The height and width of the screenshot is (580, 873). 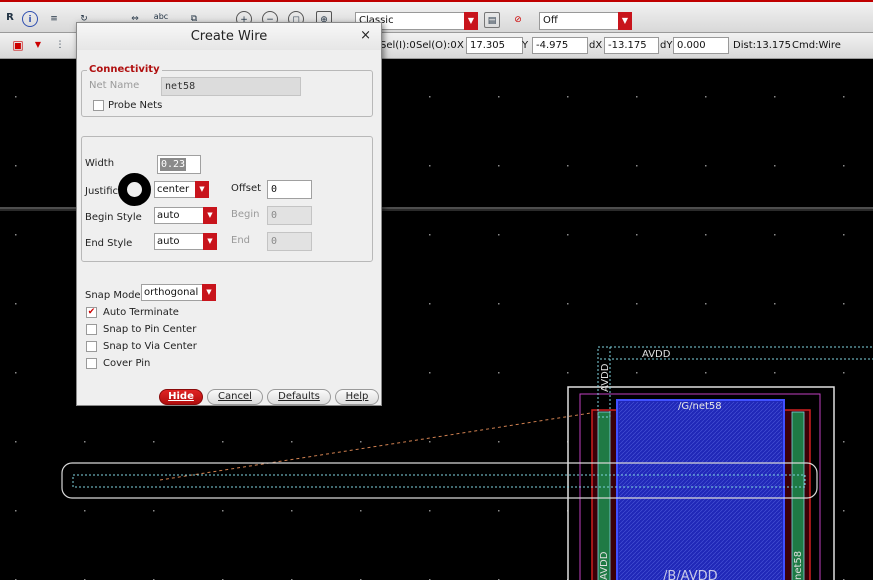 What do you see at coordinates (357, 397) in the screenshot?
I see `help-button: Help` at bounding box center [357, 397].